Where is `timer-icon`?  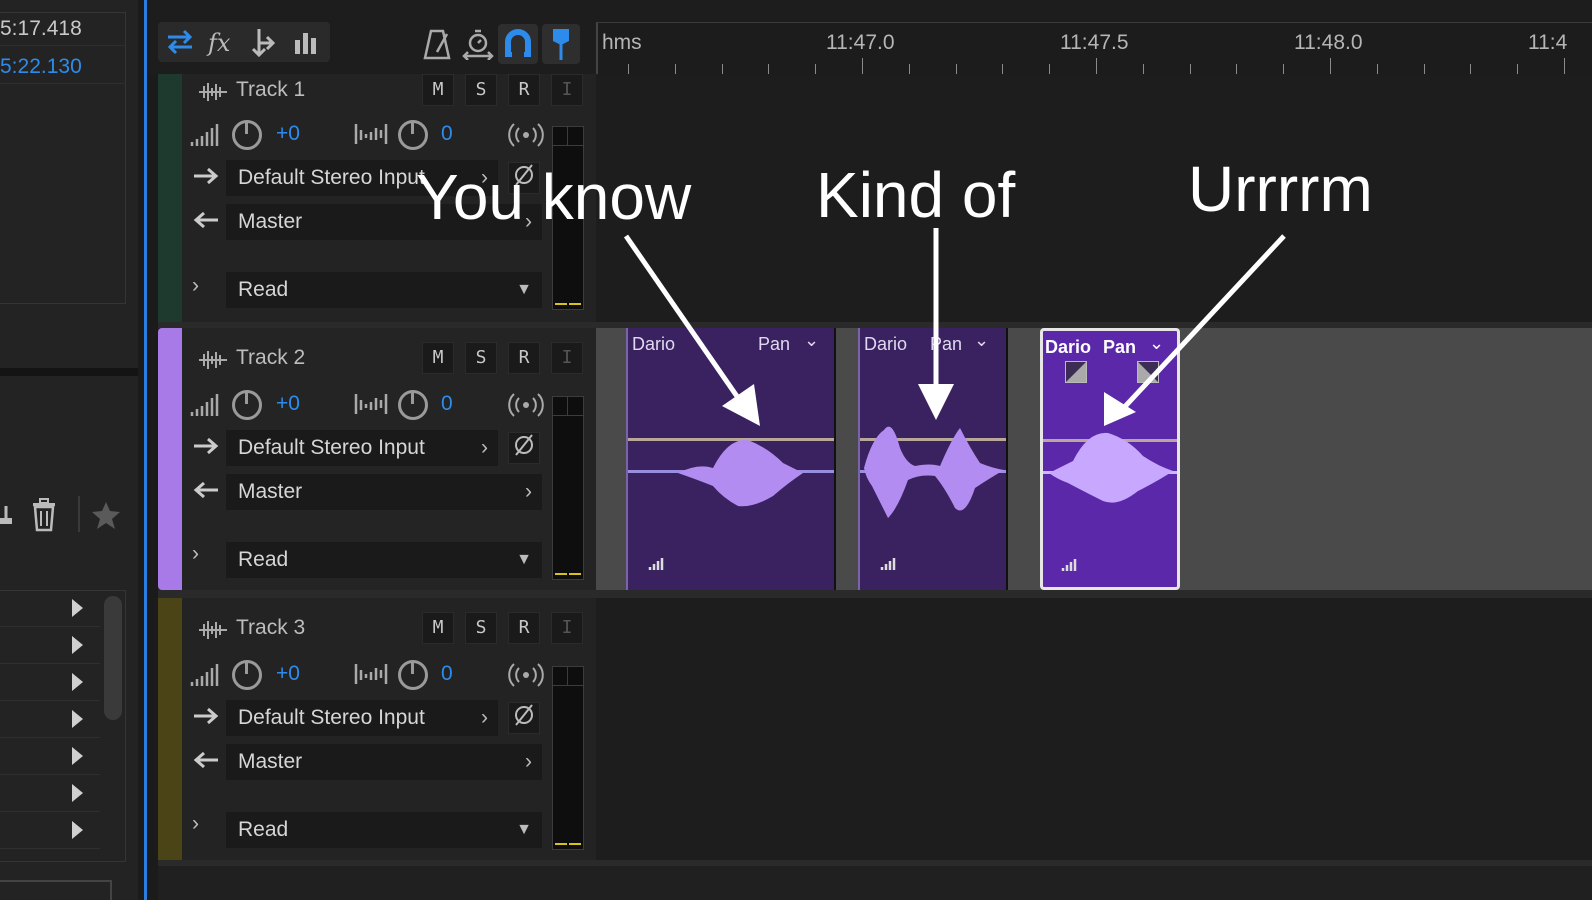 timer-icon is located at coordinates (478, 44).